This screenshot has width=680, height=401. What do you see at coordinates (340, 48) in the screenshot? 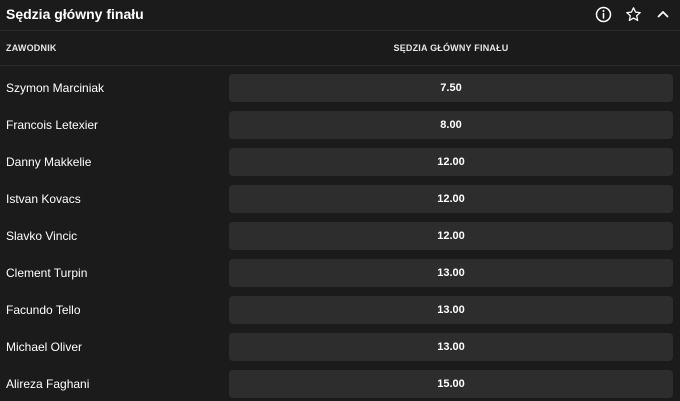
I see `column-header: ZAWODNIK SĘDZIA GŁÓWNY FINAŁU` at bounding box center [340, 48].